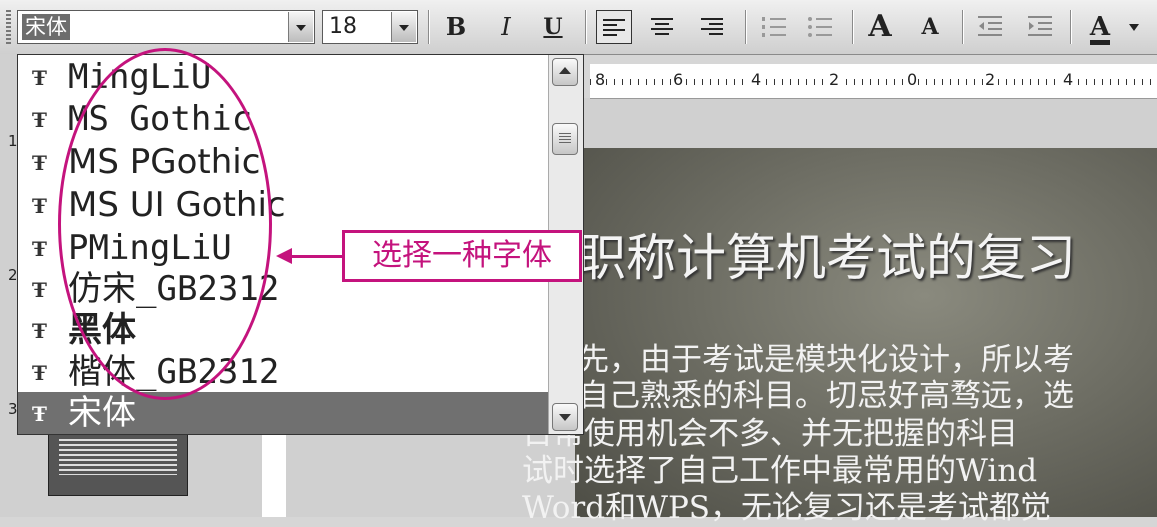 The height and width of the screenshot is (527, 1157). I want to click on align-center-icon, so click(662, 26).